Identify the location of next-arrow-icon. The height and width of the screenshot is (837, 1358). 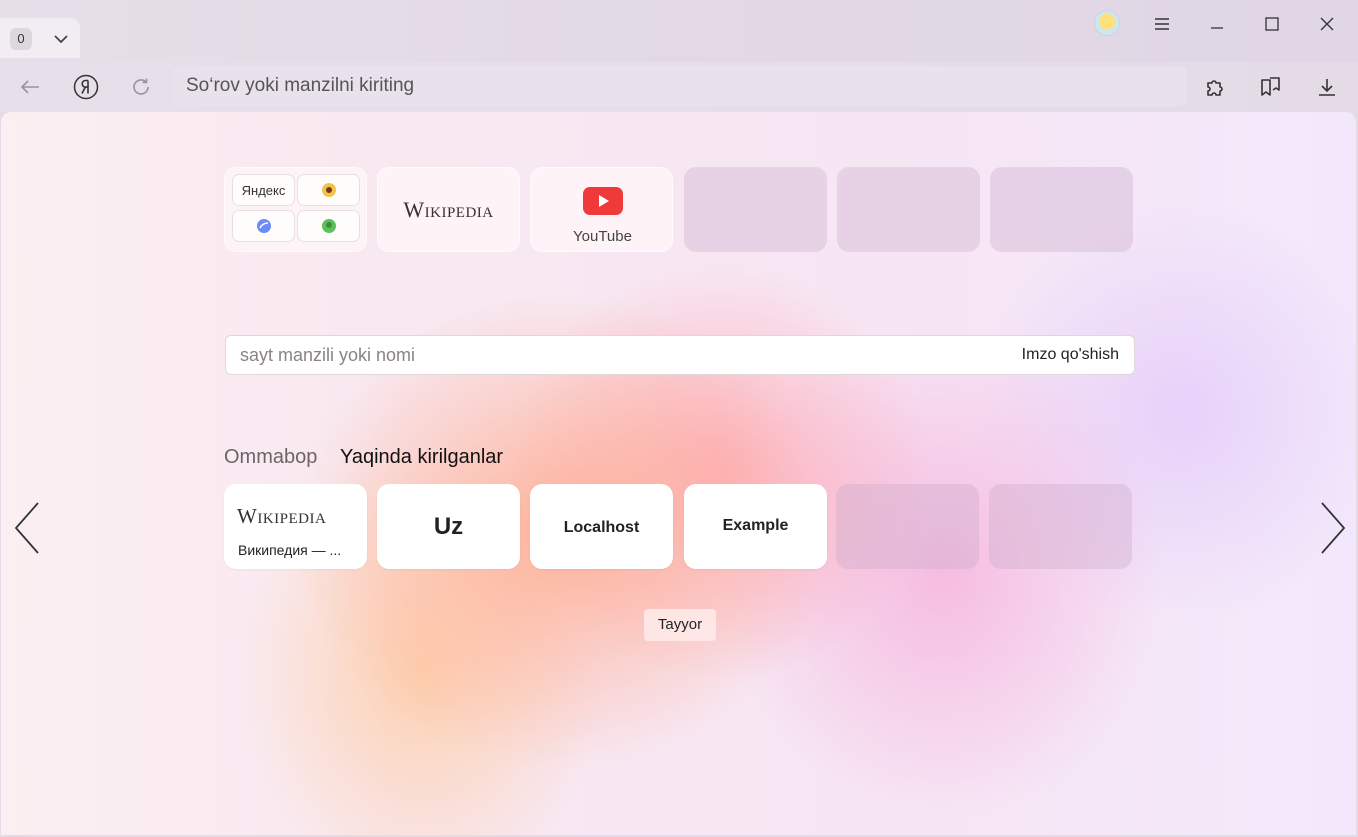
(1333, 528).